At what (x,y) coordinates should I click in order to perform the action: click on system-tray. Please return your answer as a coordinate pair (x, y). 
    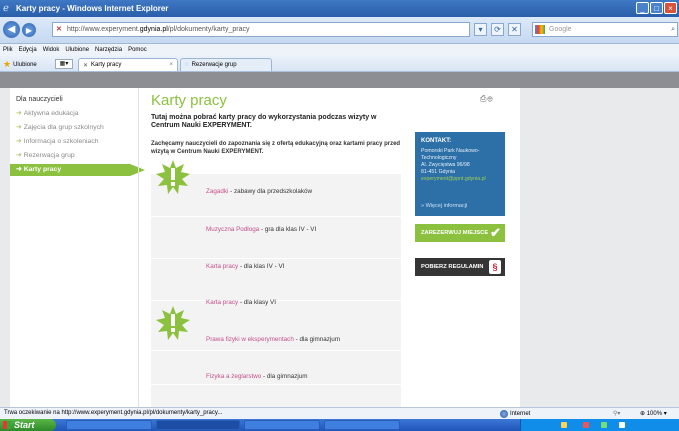
    Looking at the image, I should click on (599, 425).